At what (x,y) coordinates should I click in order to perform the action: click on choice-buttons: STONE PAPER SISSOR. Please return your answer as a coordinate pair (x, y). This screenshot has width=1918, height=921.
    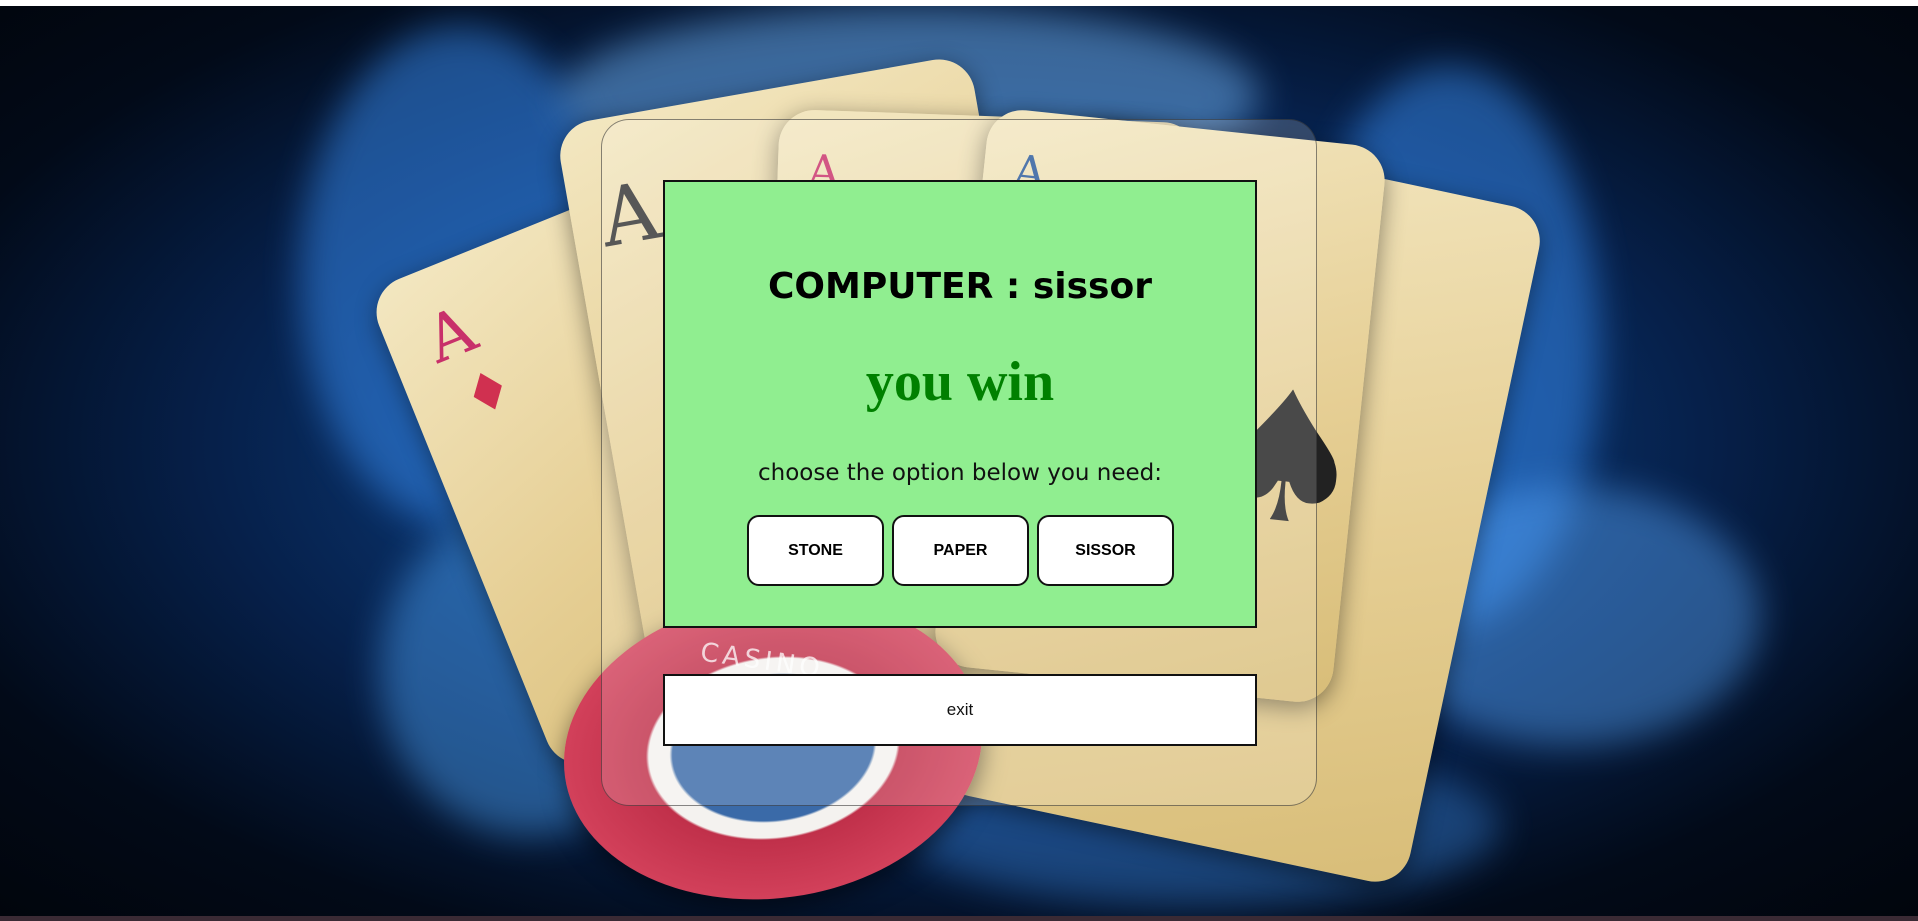
    Looking at the image, I should click on (967, 551).